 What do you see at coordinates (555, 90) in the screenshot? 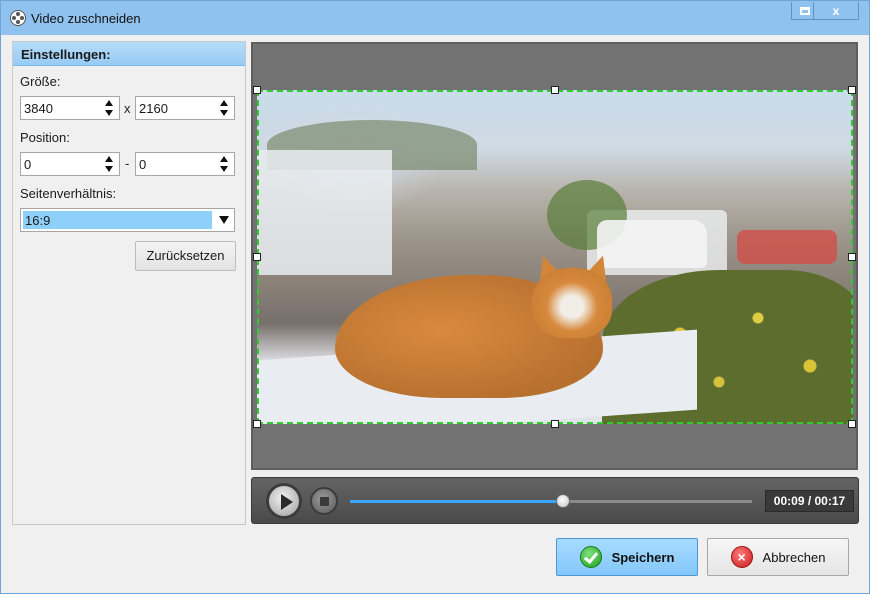
I see `crop-handle-top` at bounding box center [555, 90].